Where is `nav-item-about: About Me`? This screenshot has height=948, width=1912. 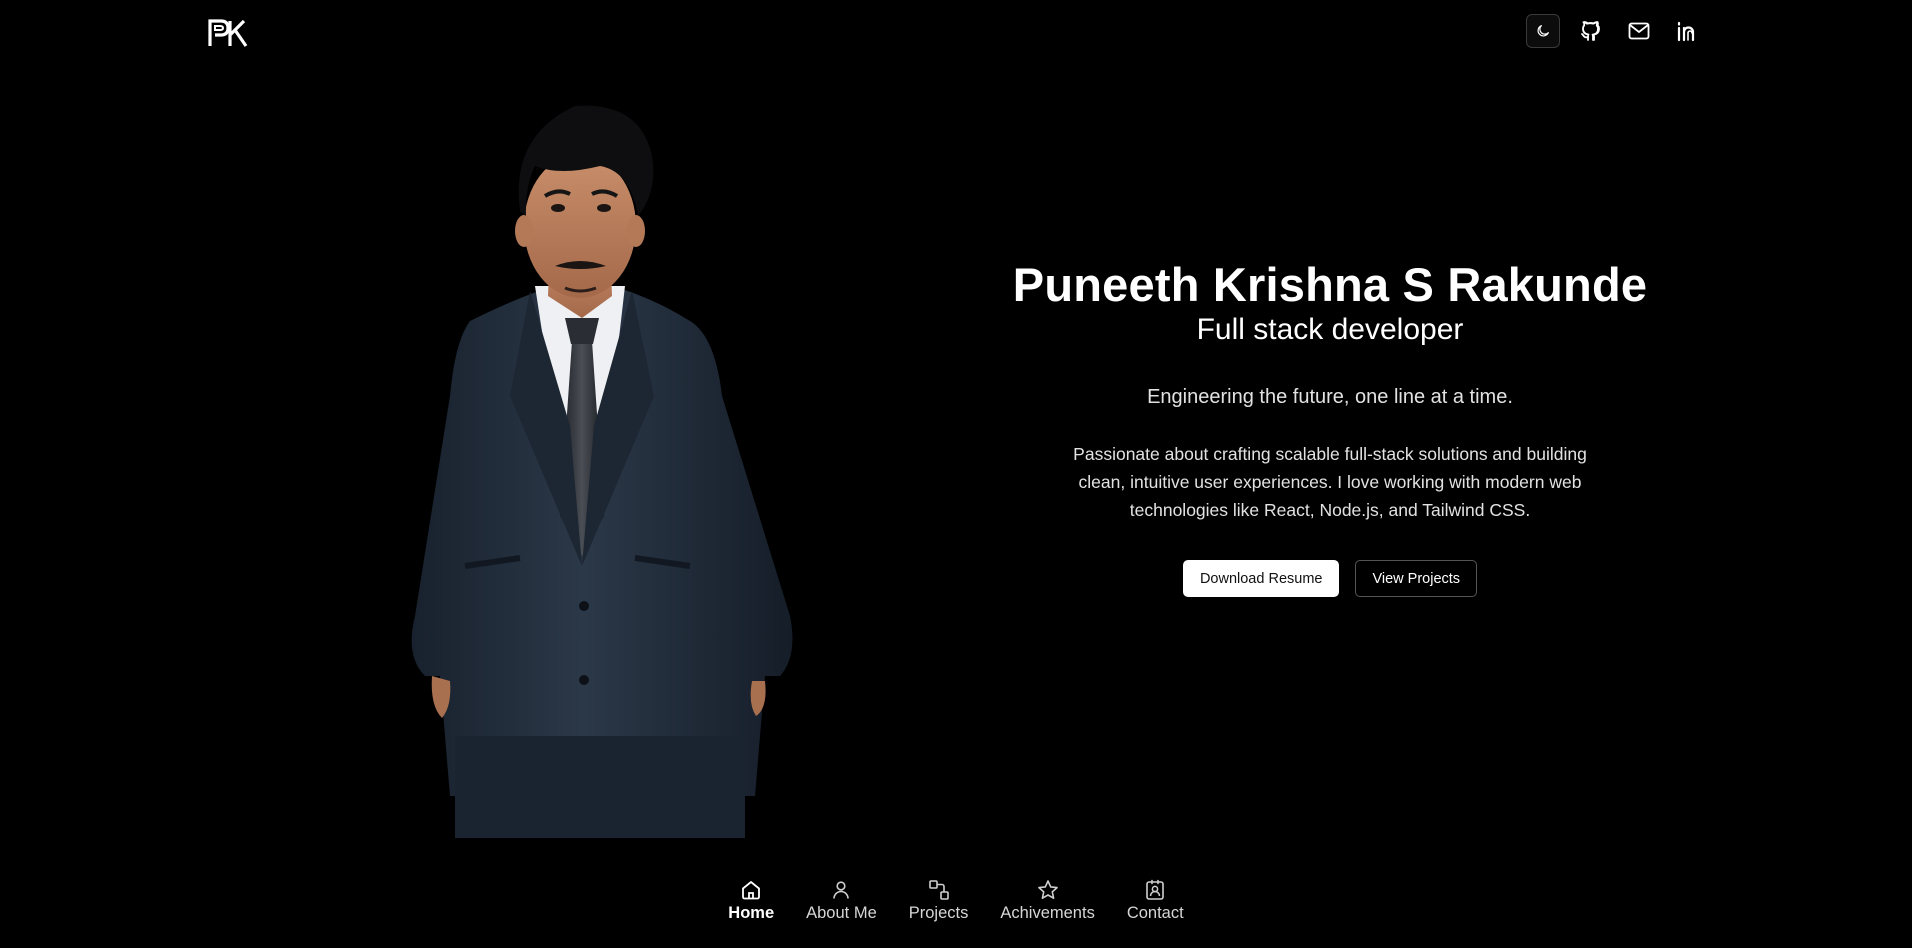
nav-item-about: About Me is located at coordinates (841, 900).